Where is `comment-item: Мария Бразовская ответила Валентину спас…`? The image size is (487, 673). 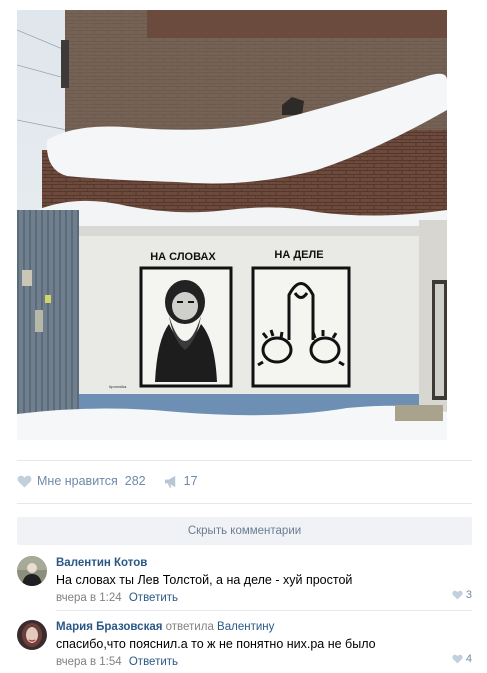 comment-item: Мария Бразовская ответила Валентину спас… is located at coordinates (244, 644).